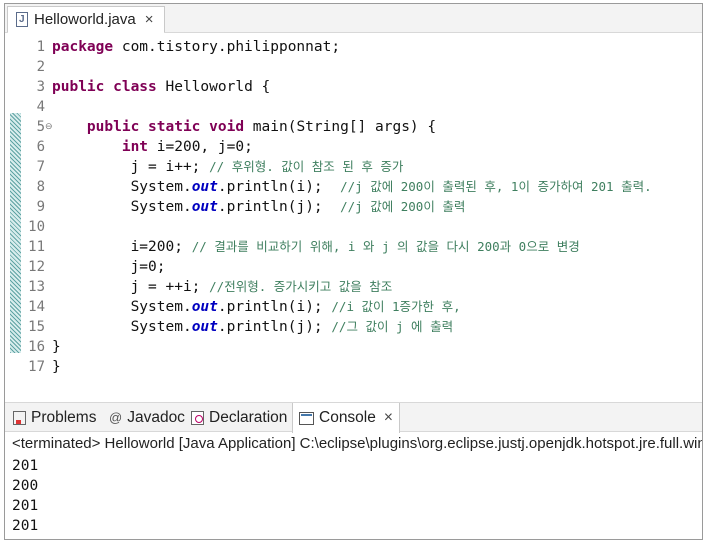  Describe the element at coordinates (274, 307) in the screenshot. I see `code-token: .println(i);` at that location.